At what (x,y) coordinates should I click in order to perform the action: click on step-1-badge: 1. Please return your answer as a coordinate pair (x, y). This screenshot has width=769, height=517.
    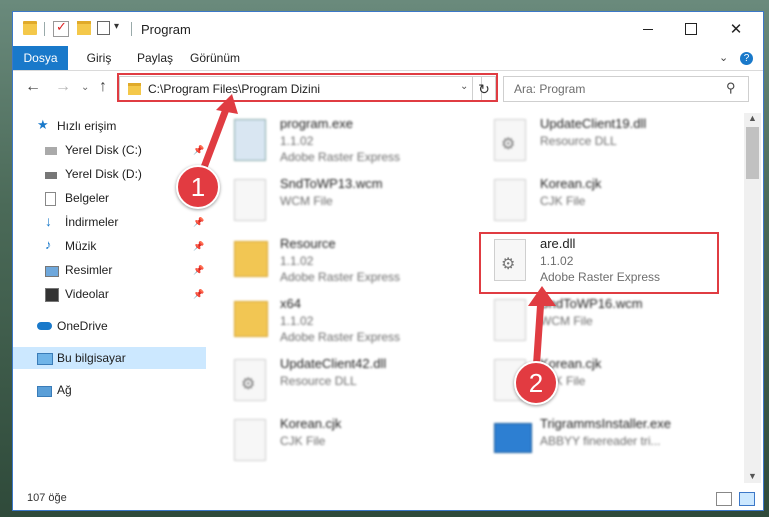
    Looking at the image, I should click on (198, 187).